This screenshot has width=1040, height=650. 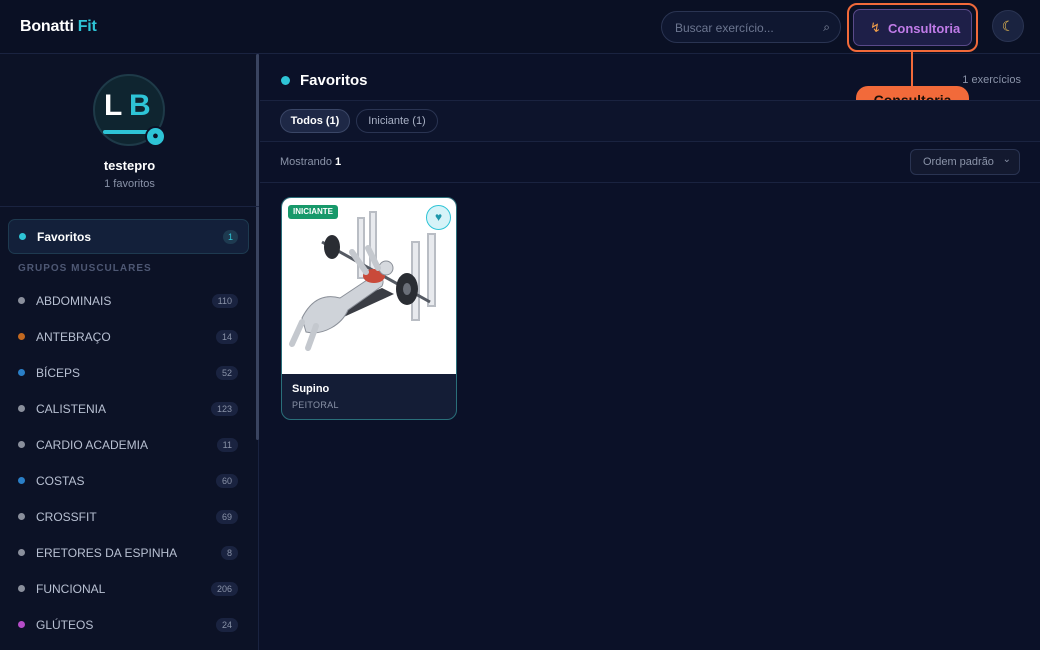 What do you see at coordinates (140, 105) in the screenshot?
I see `avatar-initial-b: B` at bounding box center [140, 105].